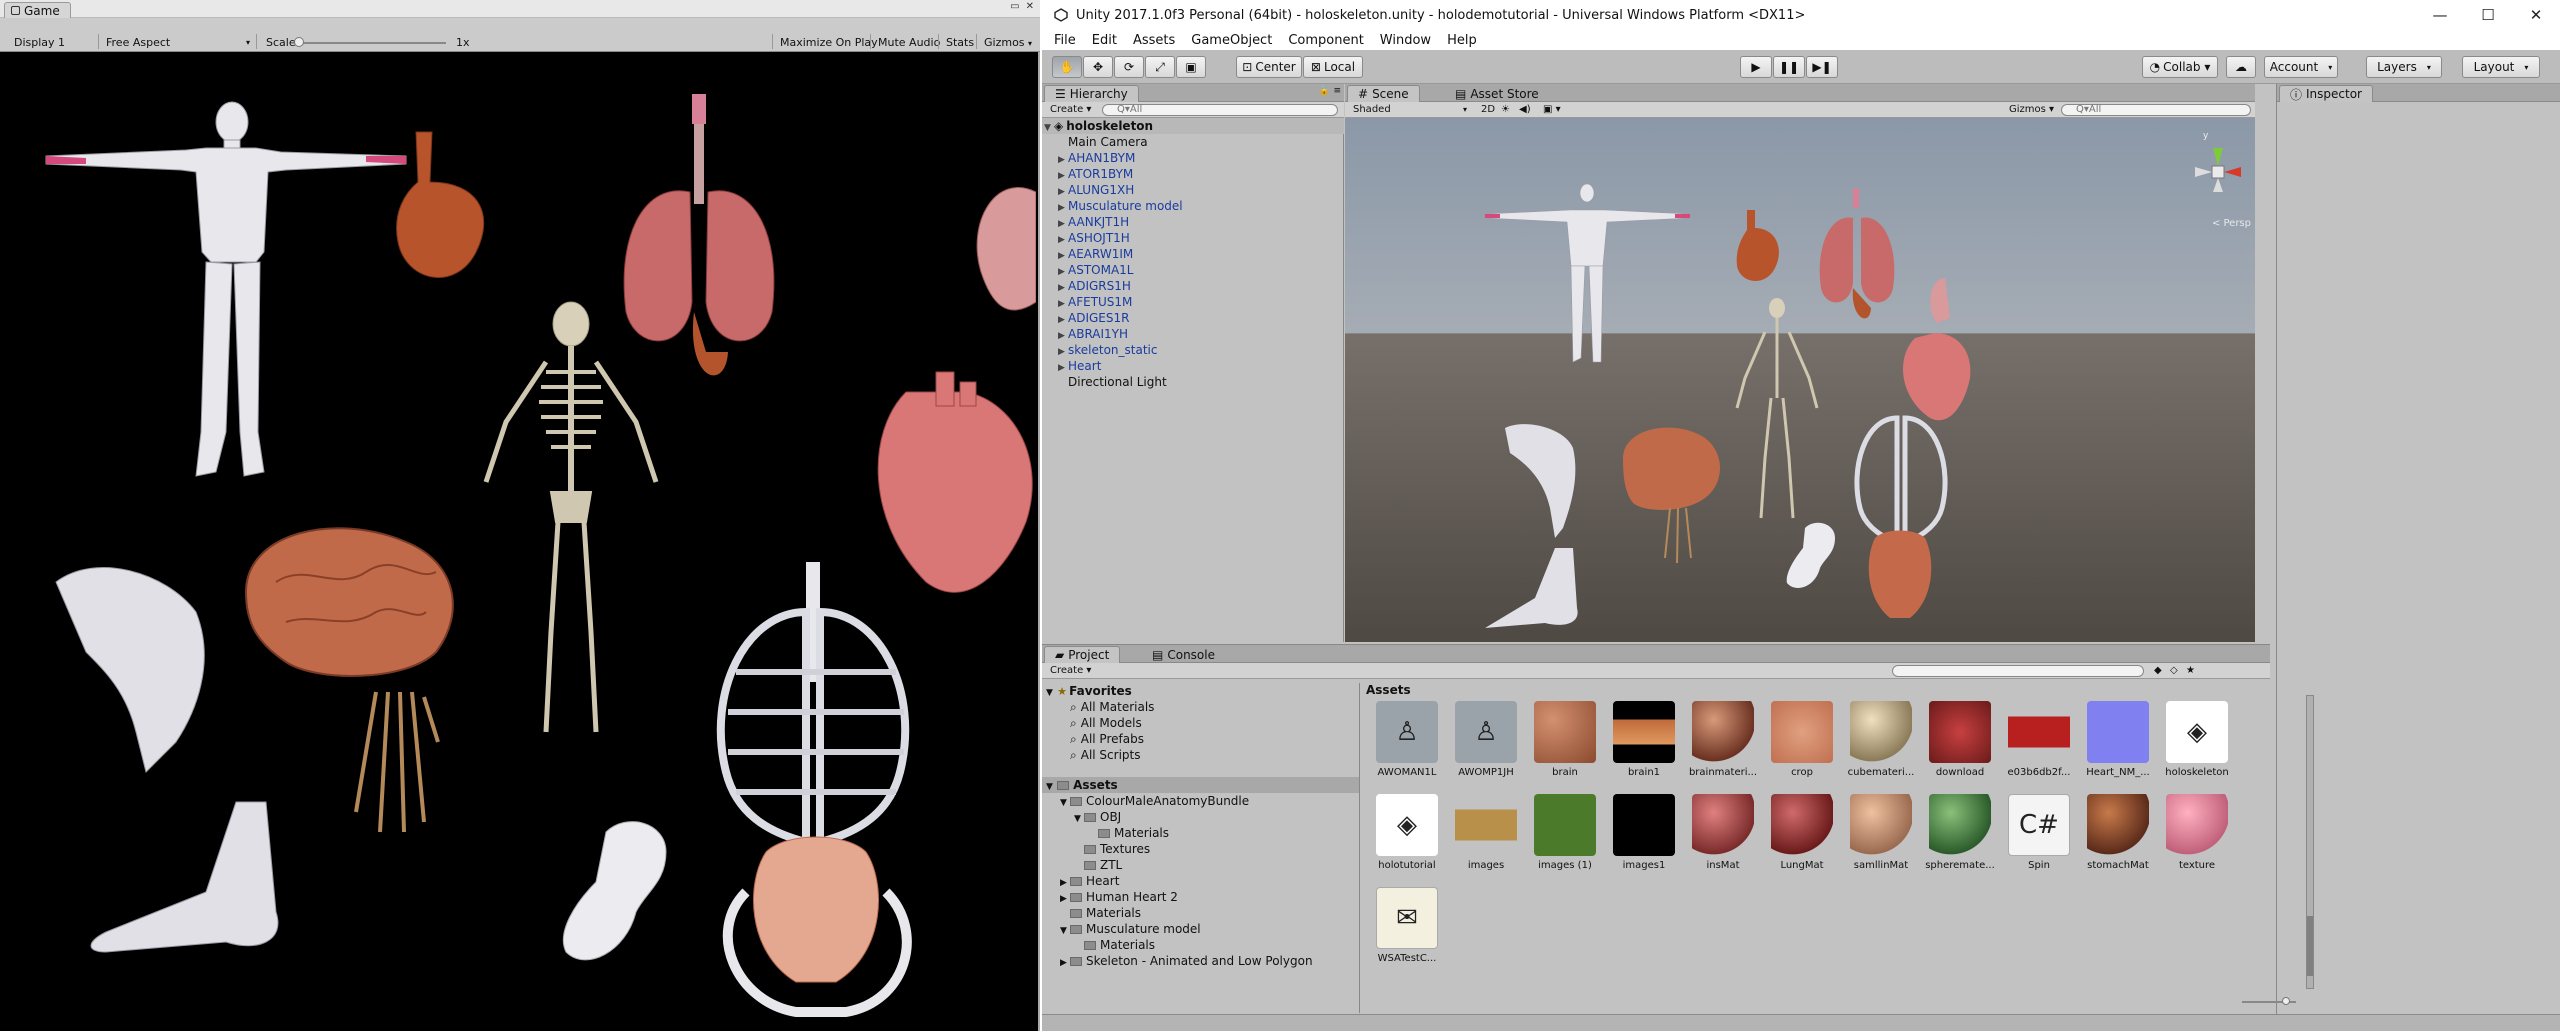 The height and width of the screenshot is (1031, 2560). Describe the element at coordinates (1200, 881) in the screenshot. I see `folder-item: ▶ Heart` at that location.